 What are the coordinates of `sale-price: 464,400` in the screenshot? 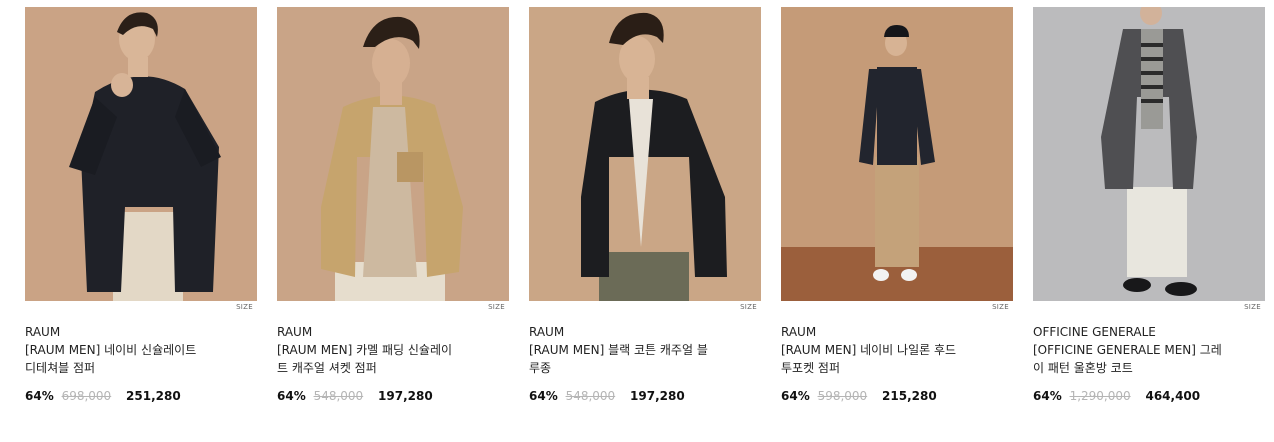 It's located at (1173, 396).